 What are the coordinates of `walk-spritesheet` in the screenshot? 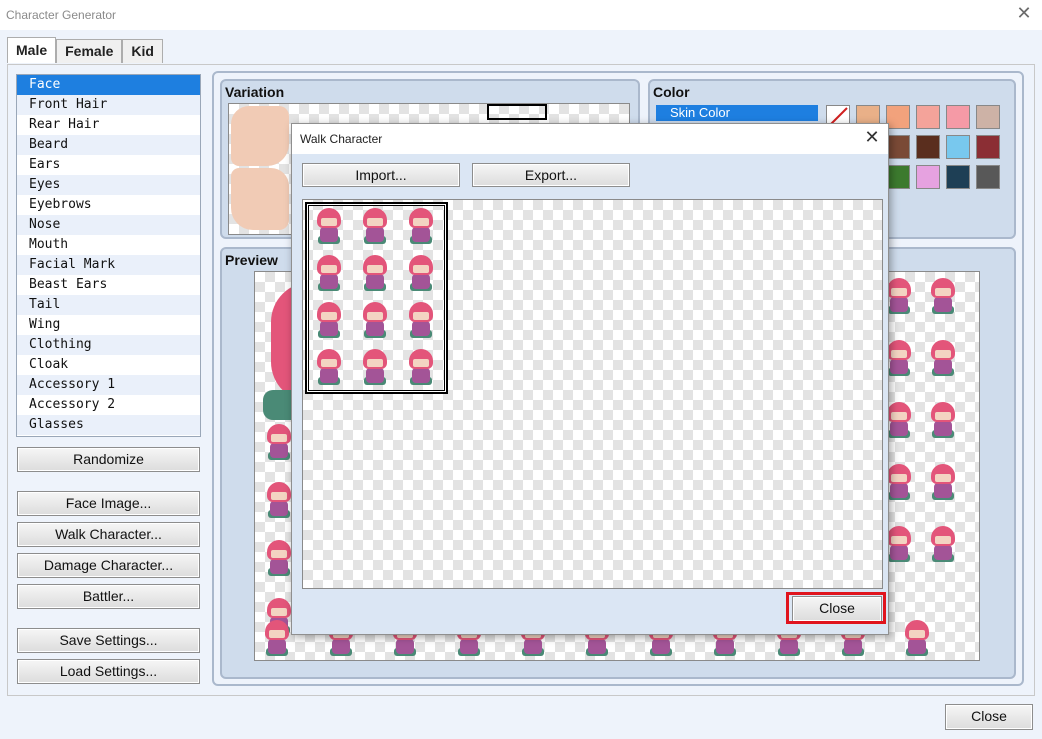 It's located at (376, 298).